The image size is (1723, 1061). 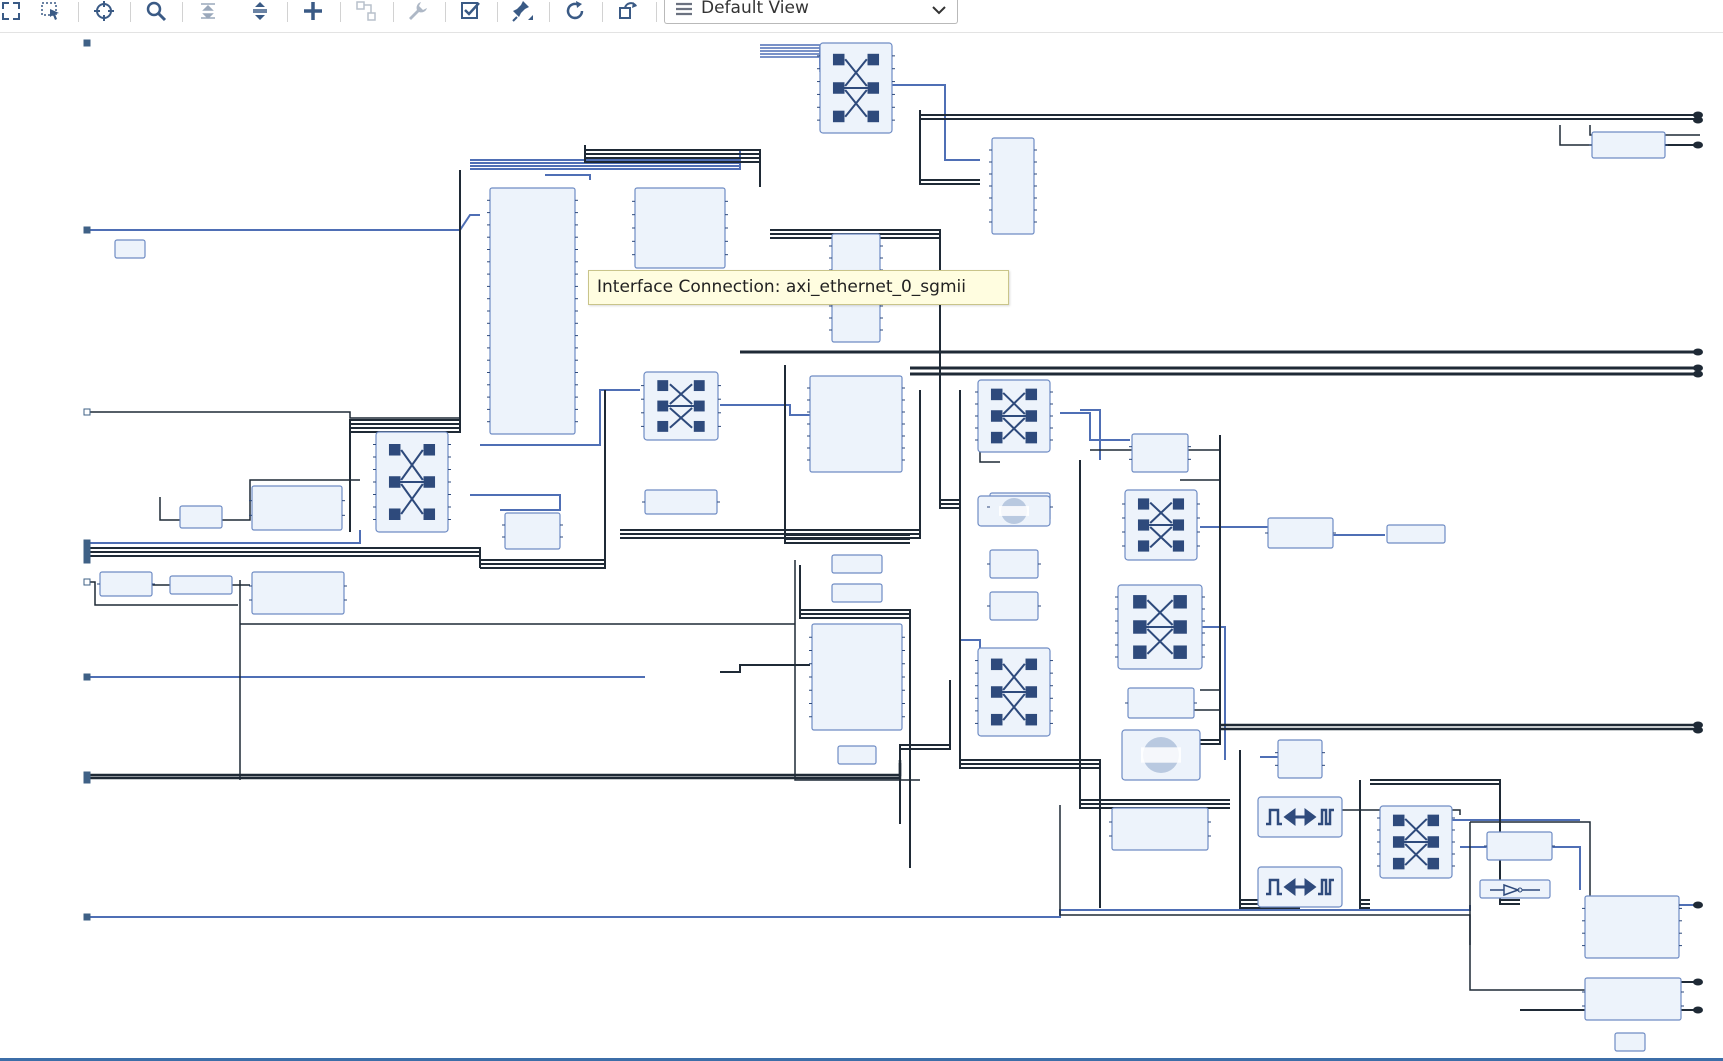 I want to click on make-connection-icon, so click(x=366, y=11).